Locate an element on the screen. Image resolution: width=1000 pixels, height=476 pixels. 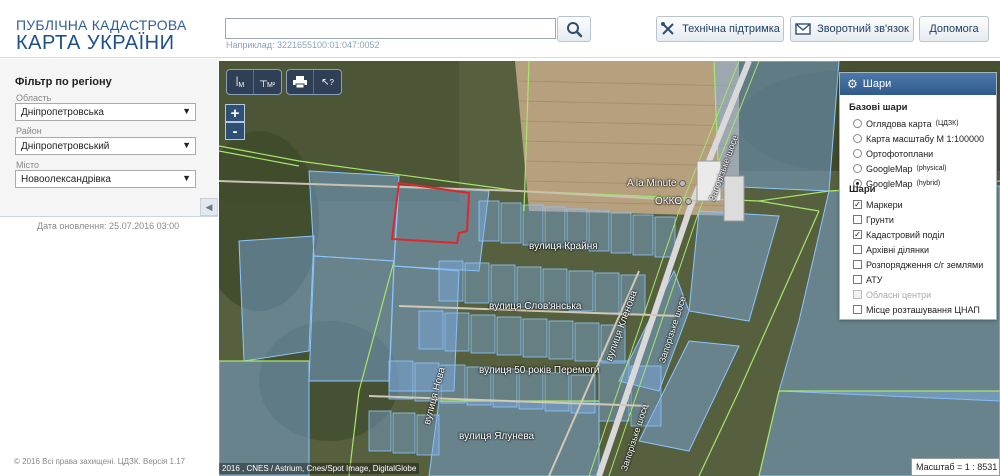
overlay-layer-option: Грунти is located at coordinates (873, 219).